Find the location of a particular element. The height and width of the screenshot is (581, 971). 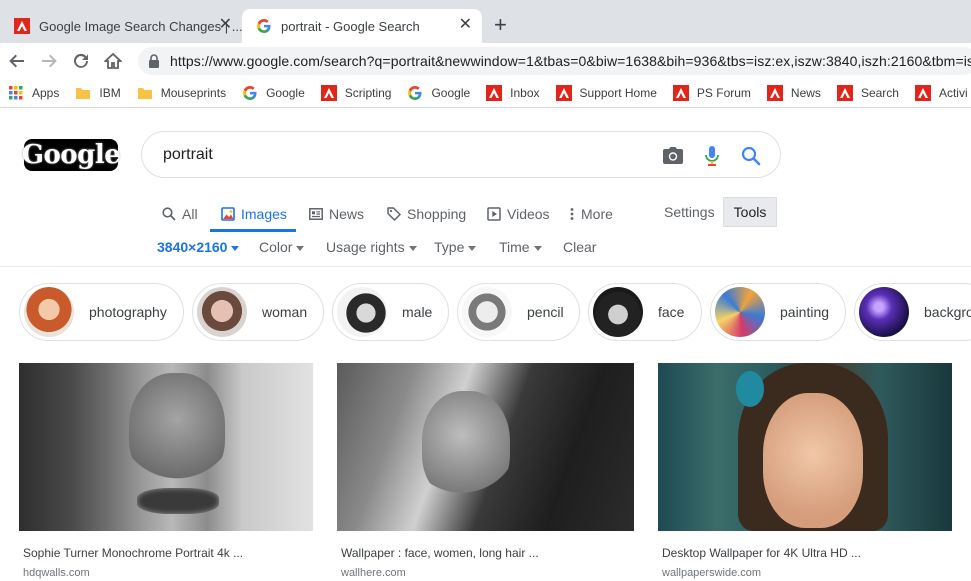

tab-shopping: Shopping is located at coordinates (426, 213).